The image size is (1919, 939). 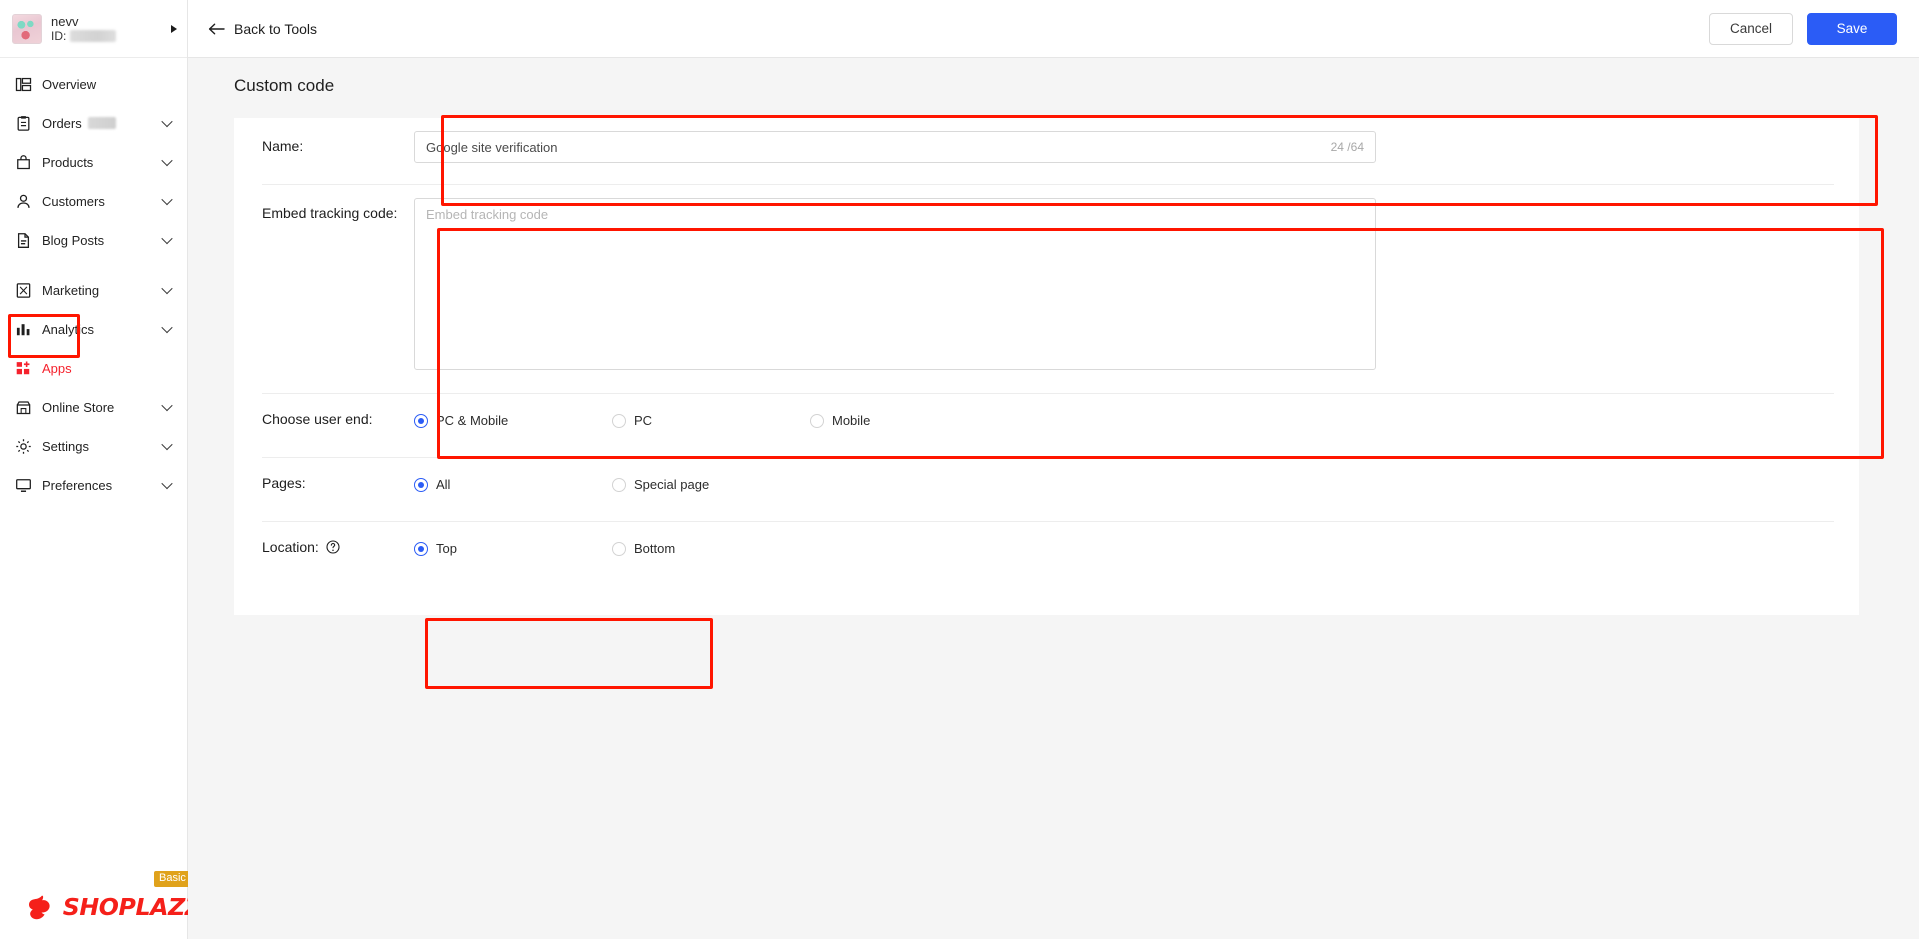 What do you see at coordinates (68, 162) in the screenshot?
I see `sidebar-item-label: Products` at bounding box center [68, 162].